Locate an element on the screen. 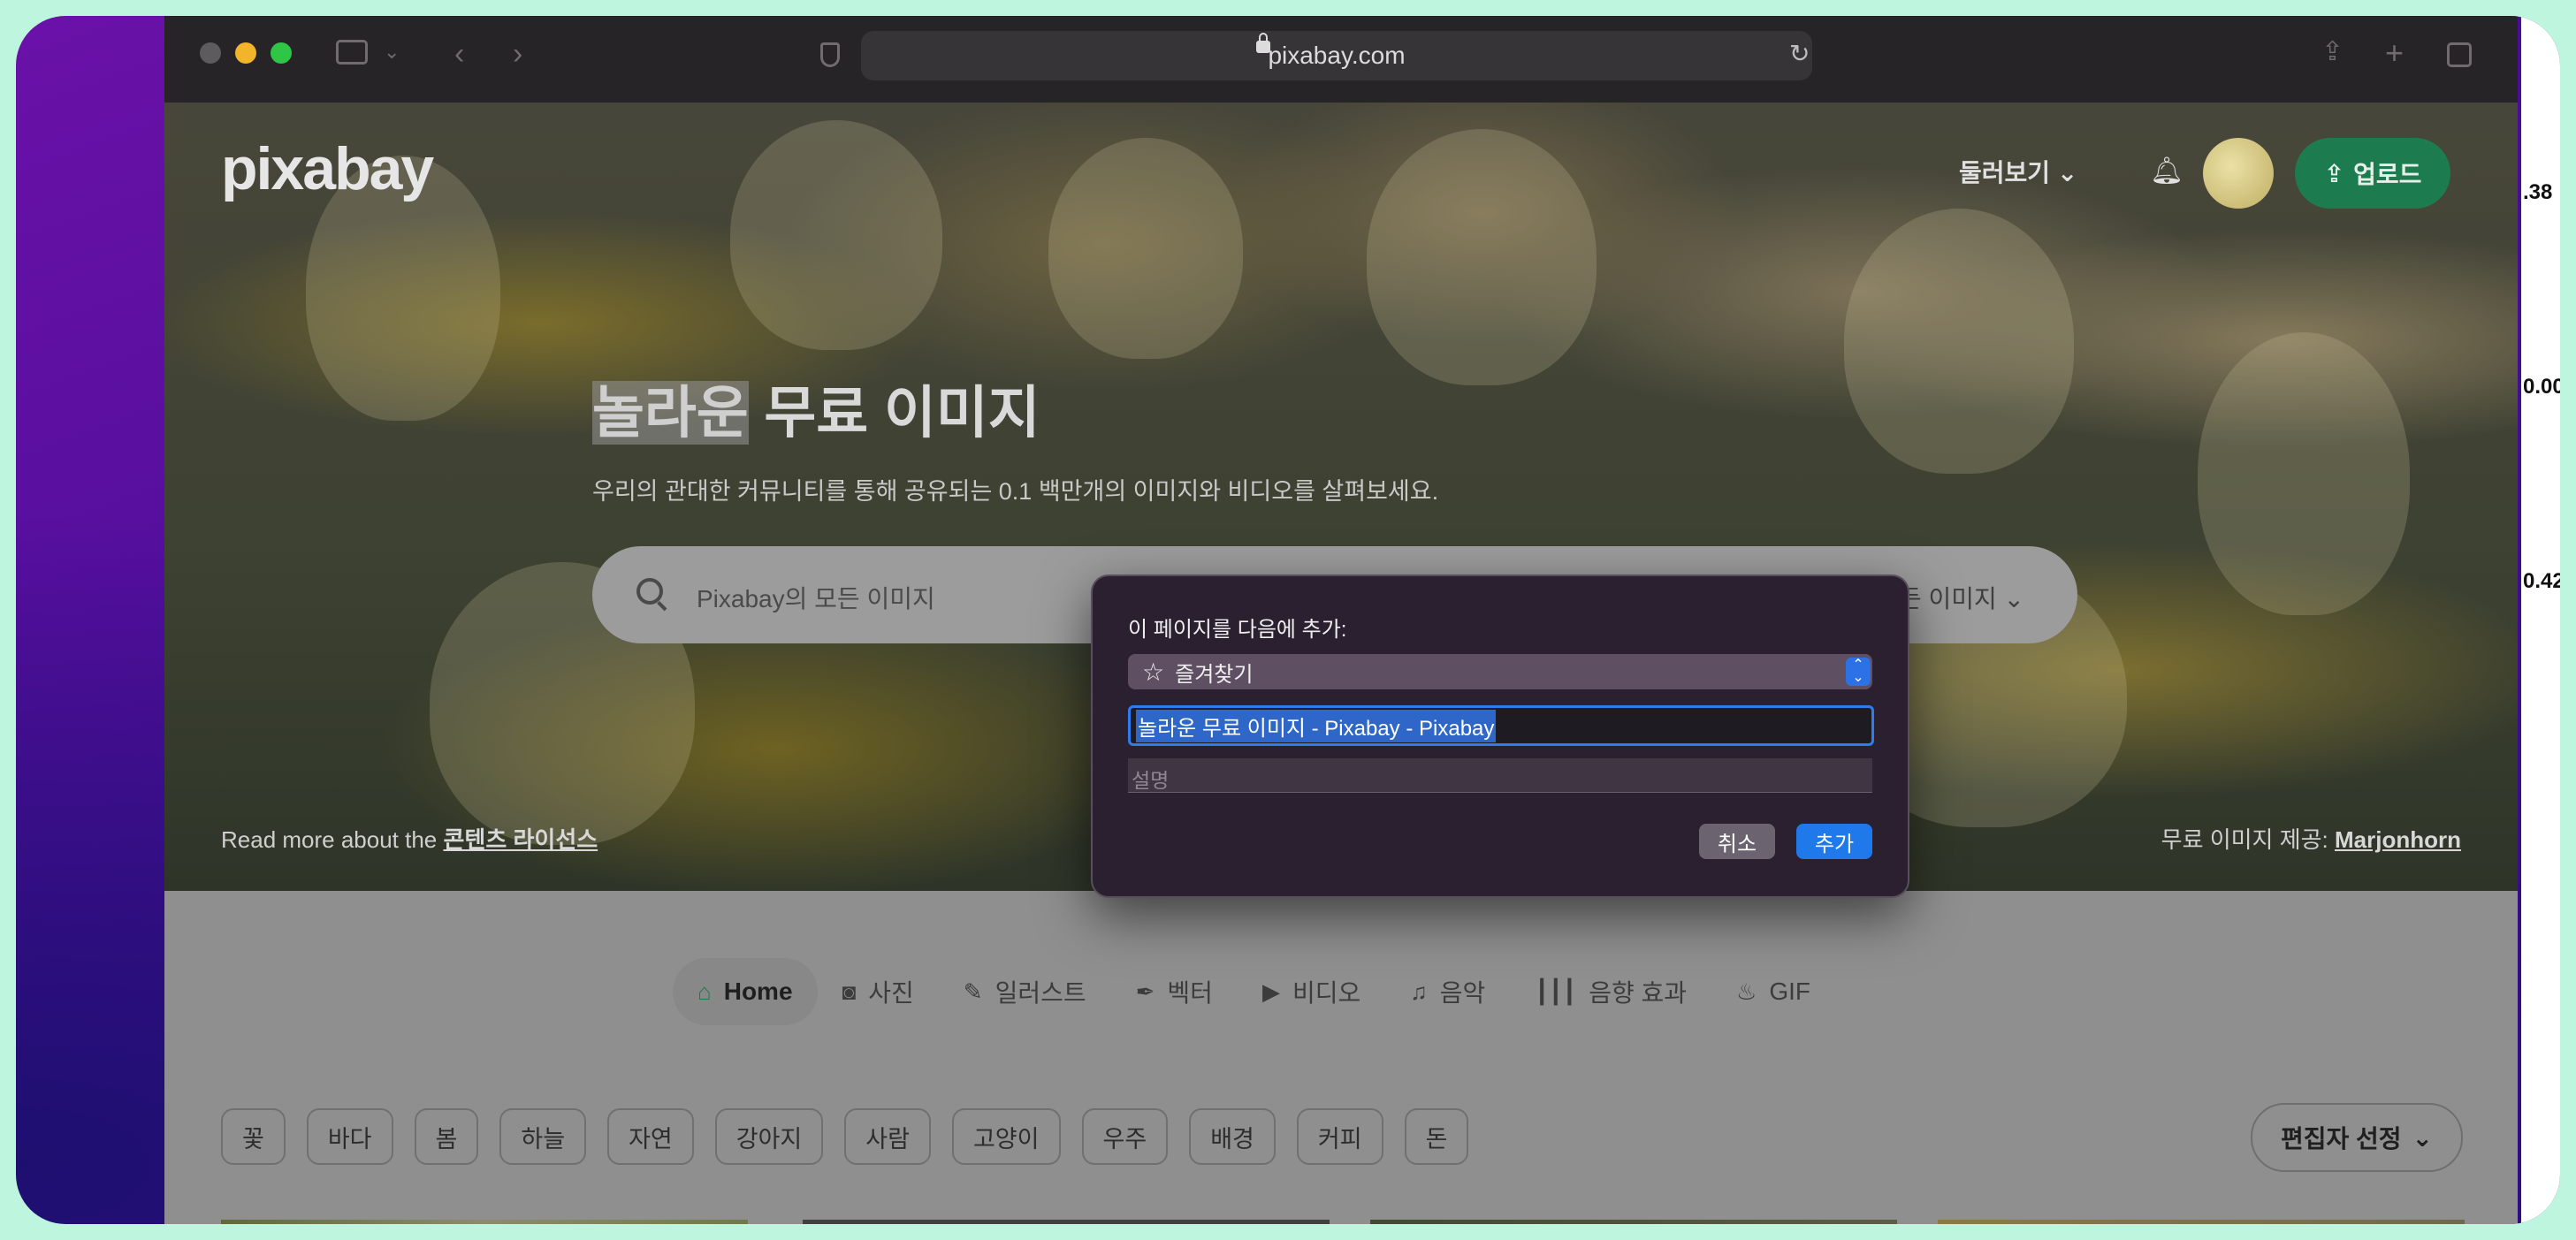  upload-label: 업로드 is located at coordinates (2387, 174).